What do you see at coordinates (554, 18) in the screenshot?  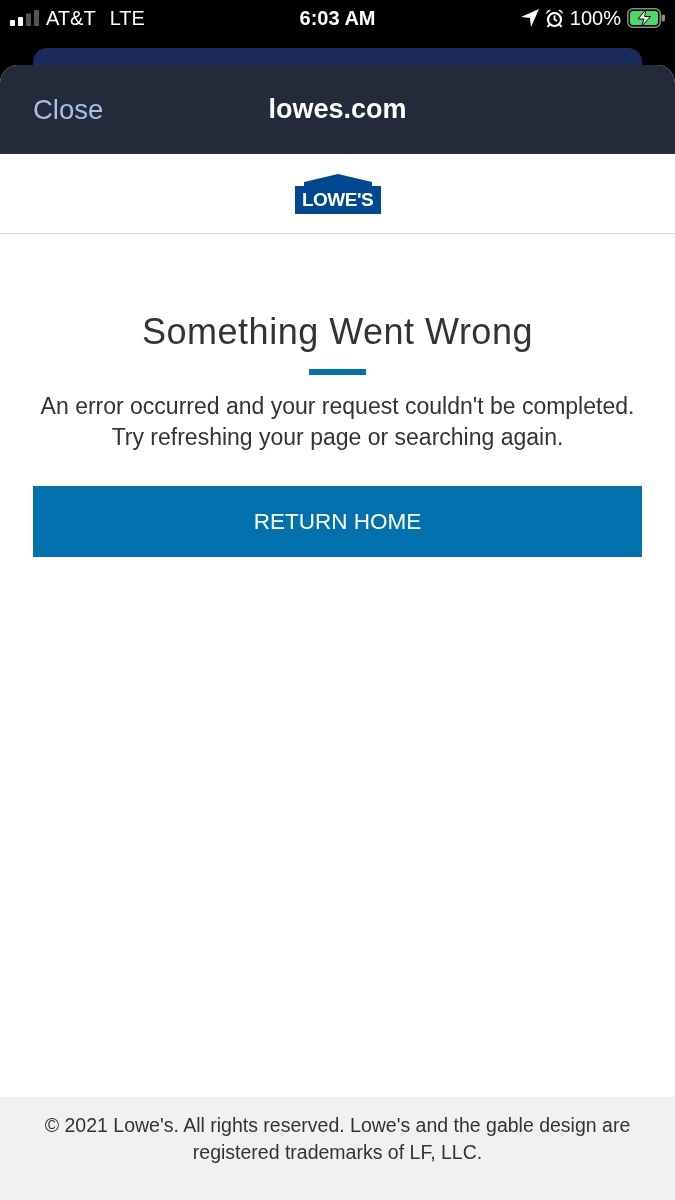 I see `alarm-clock-icon` at bounding box center [554, 18].